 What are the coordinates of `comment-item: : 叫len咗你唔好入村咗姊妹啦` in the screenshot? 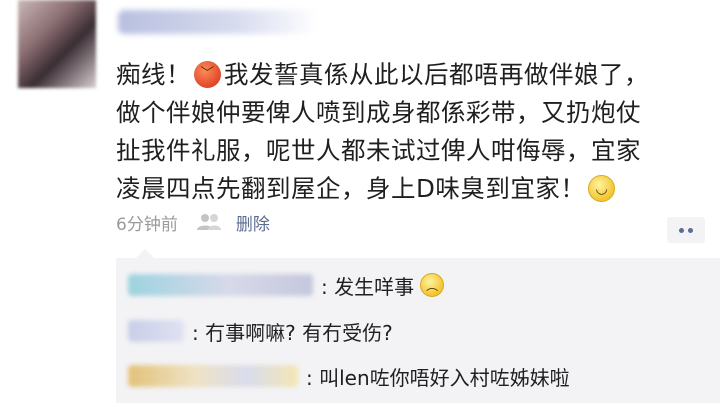 It's located at (349, 376).